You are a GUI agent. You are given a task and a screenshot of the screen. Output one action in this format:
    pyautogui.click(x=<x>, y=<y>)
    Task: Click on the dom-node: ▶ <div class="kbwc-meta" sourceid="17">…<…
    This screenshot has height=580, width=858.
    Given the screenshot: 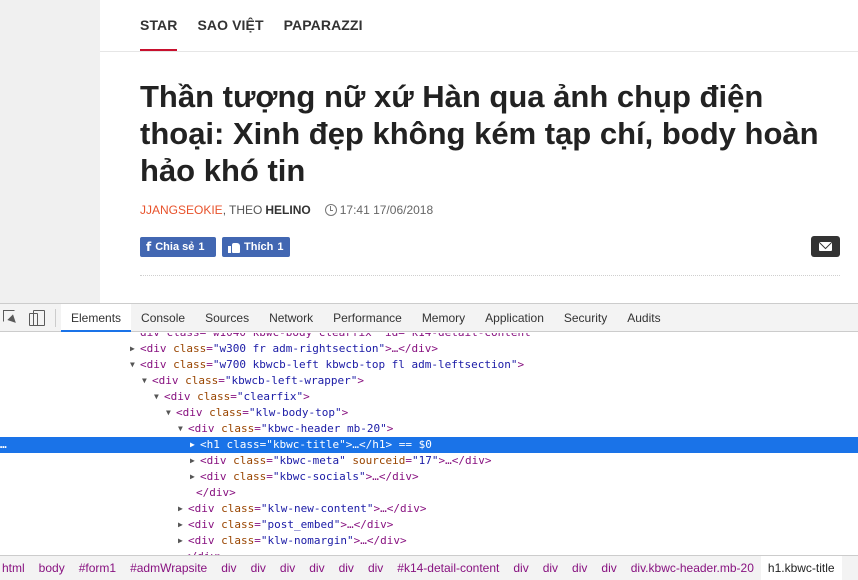 What is the action you would take?
    pyautogui.click(x=429, y=461)
    